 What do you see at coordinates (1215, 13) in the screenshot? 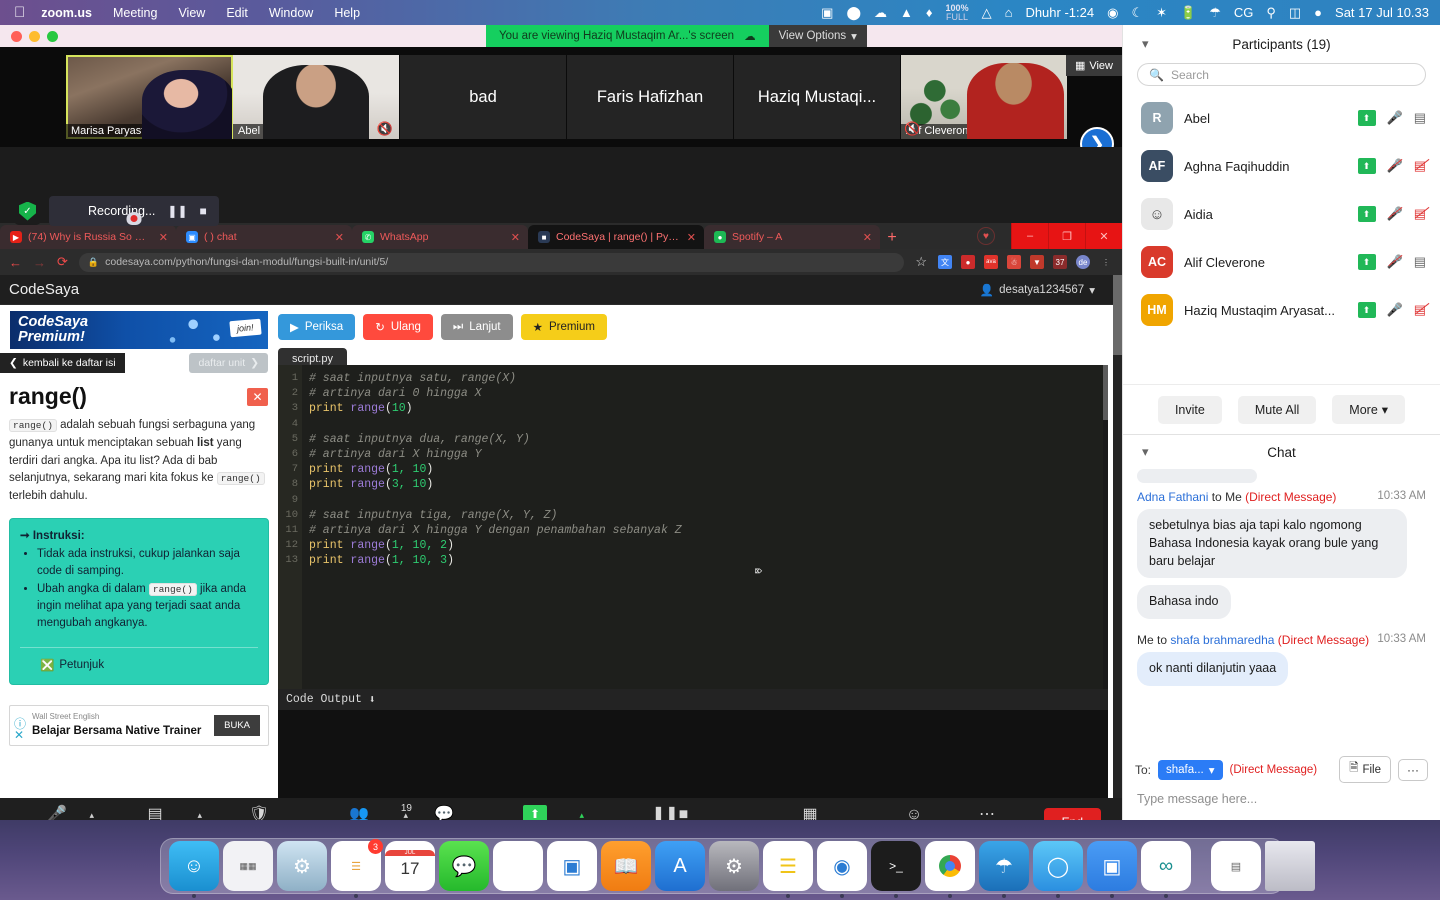
I see `wifi-icon: ☂` at bounding box center [1215, 13].